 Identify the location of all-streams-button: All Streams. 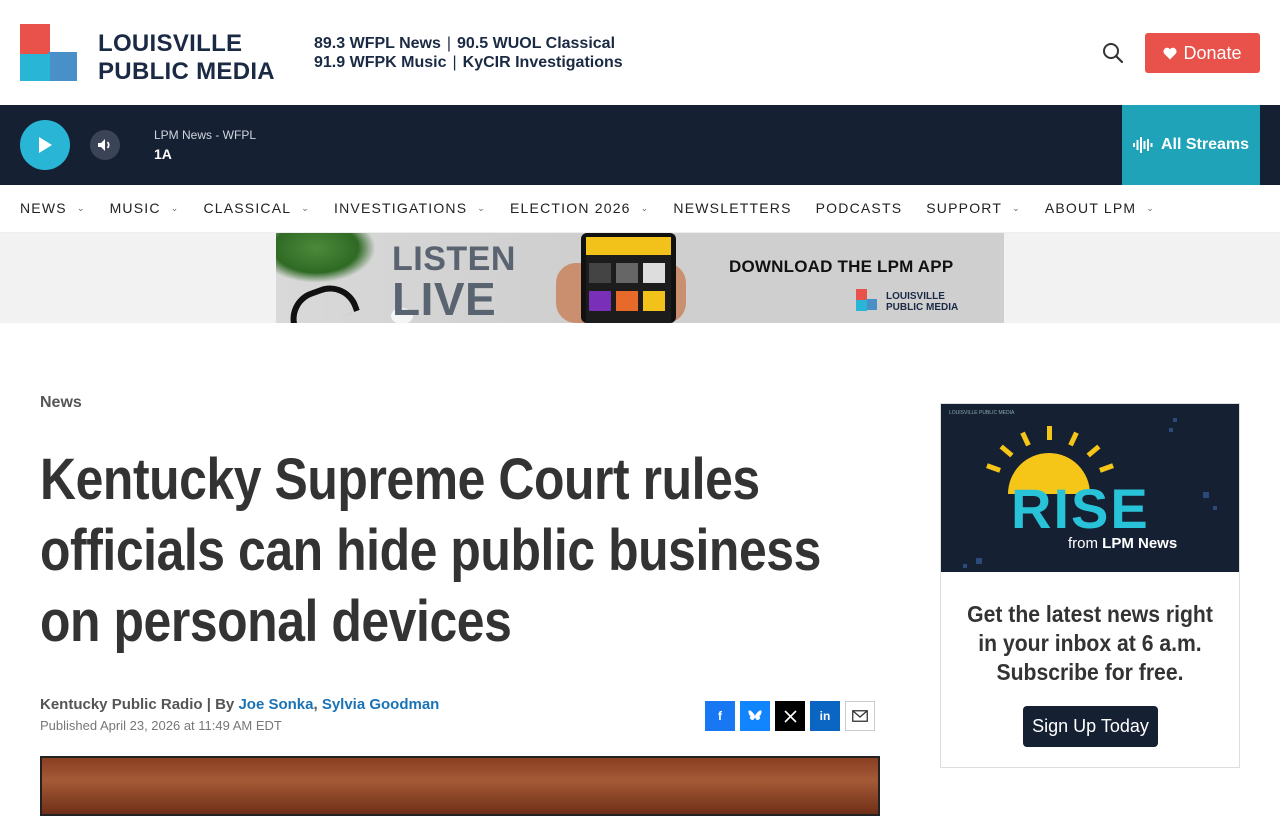
(1191, 145).